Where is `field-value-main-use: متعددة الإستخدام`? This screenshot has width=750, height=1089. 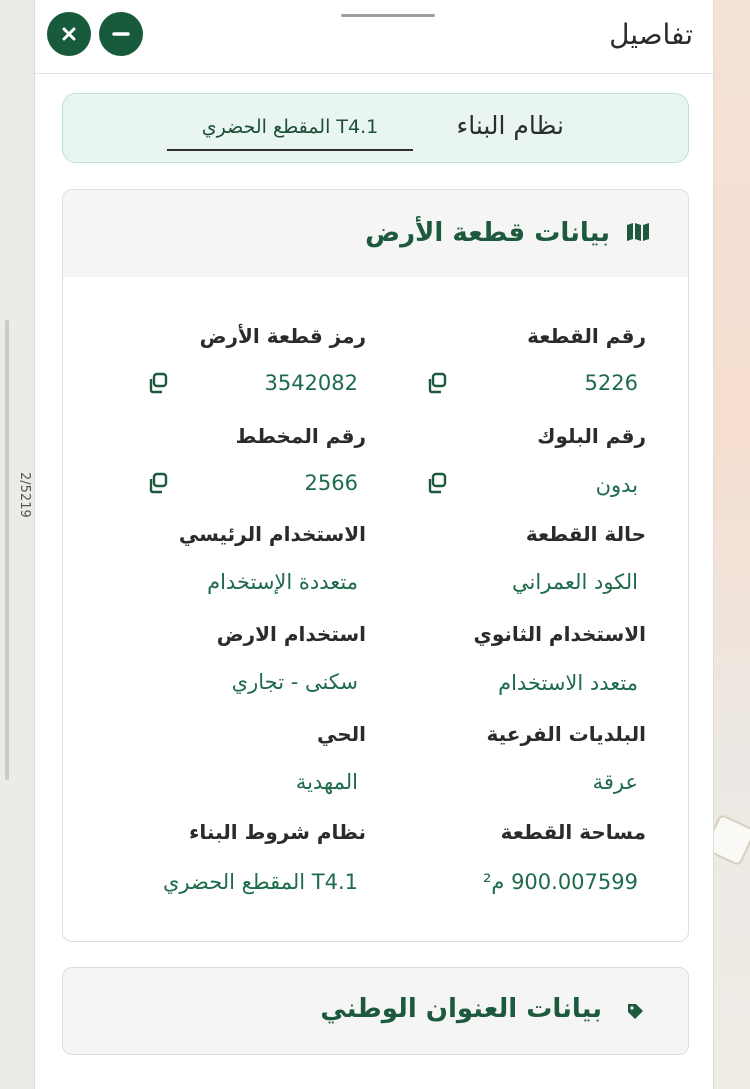 field-value-main-use: متعددة الإستخدام is located at coordinates (282, 582).